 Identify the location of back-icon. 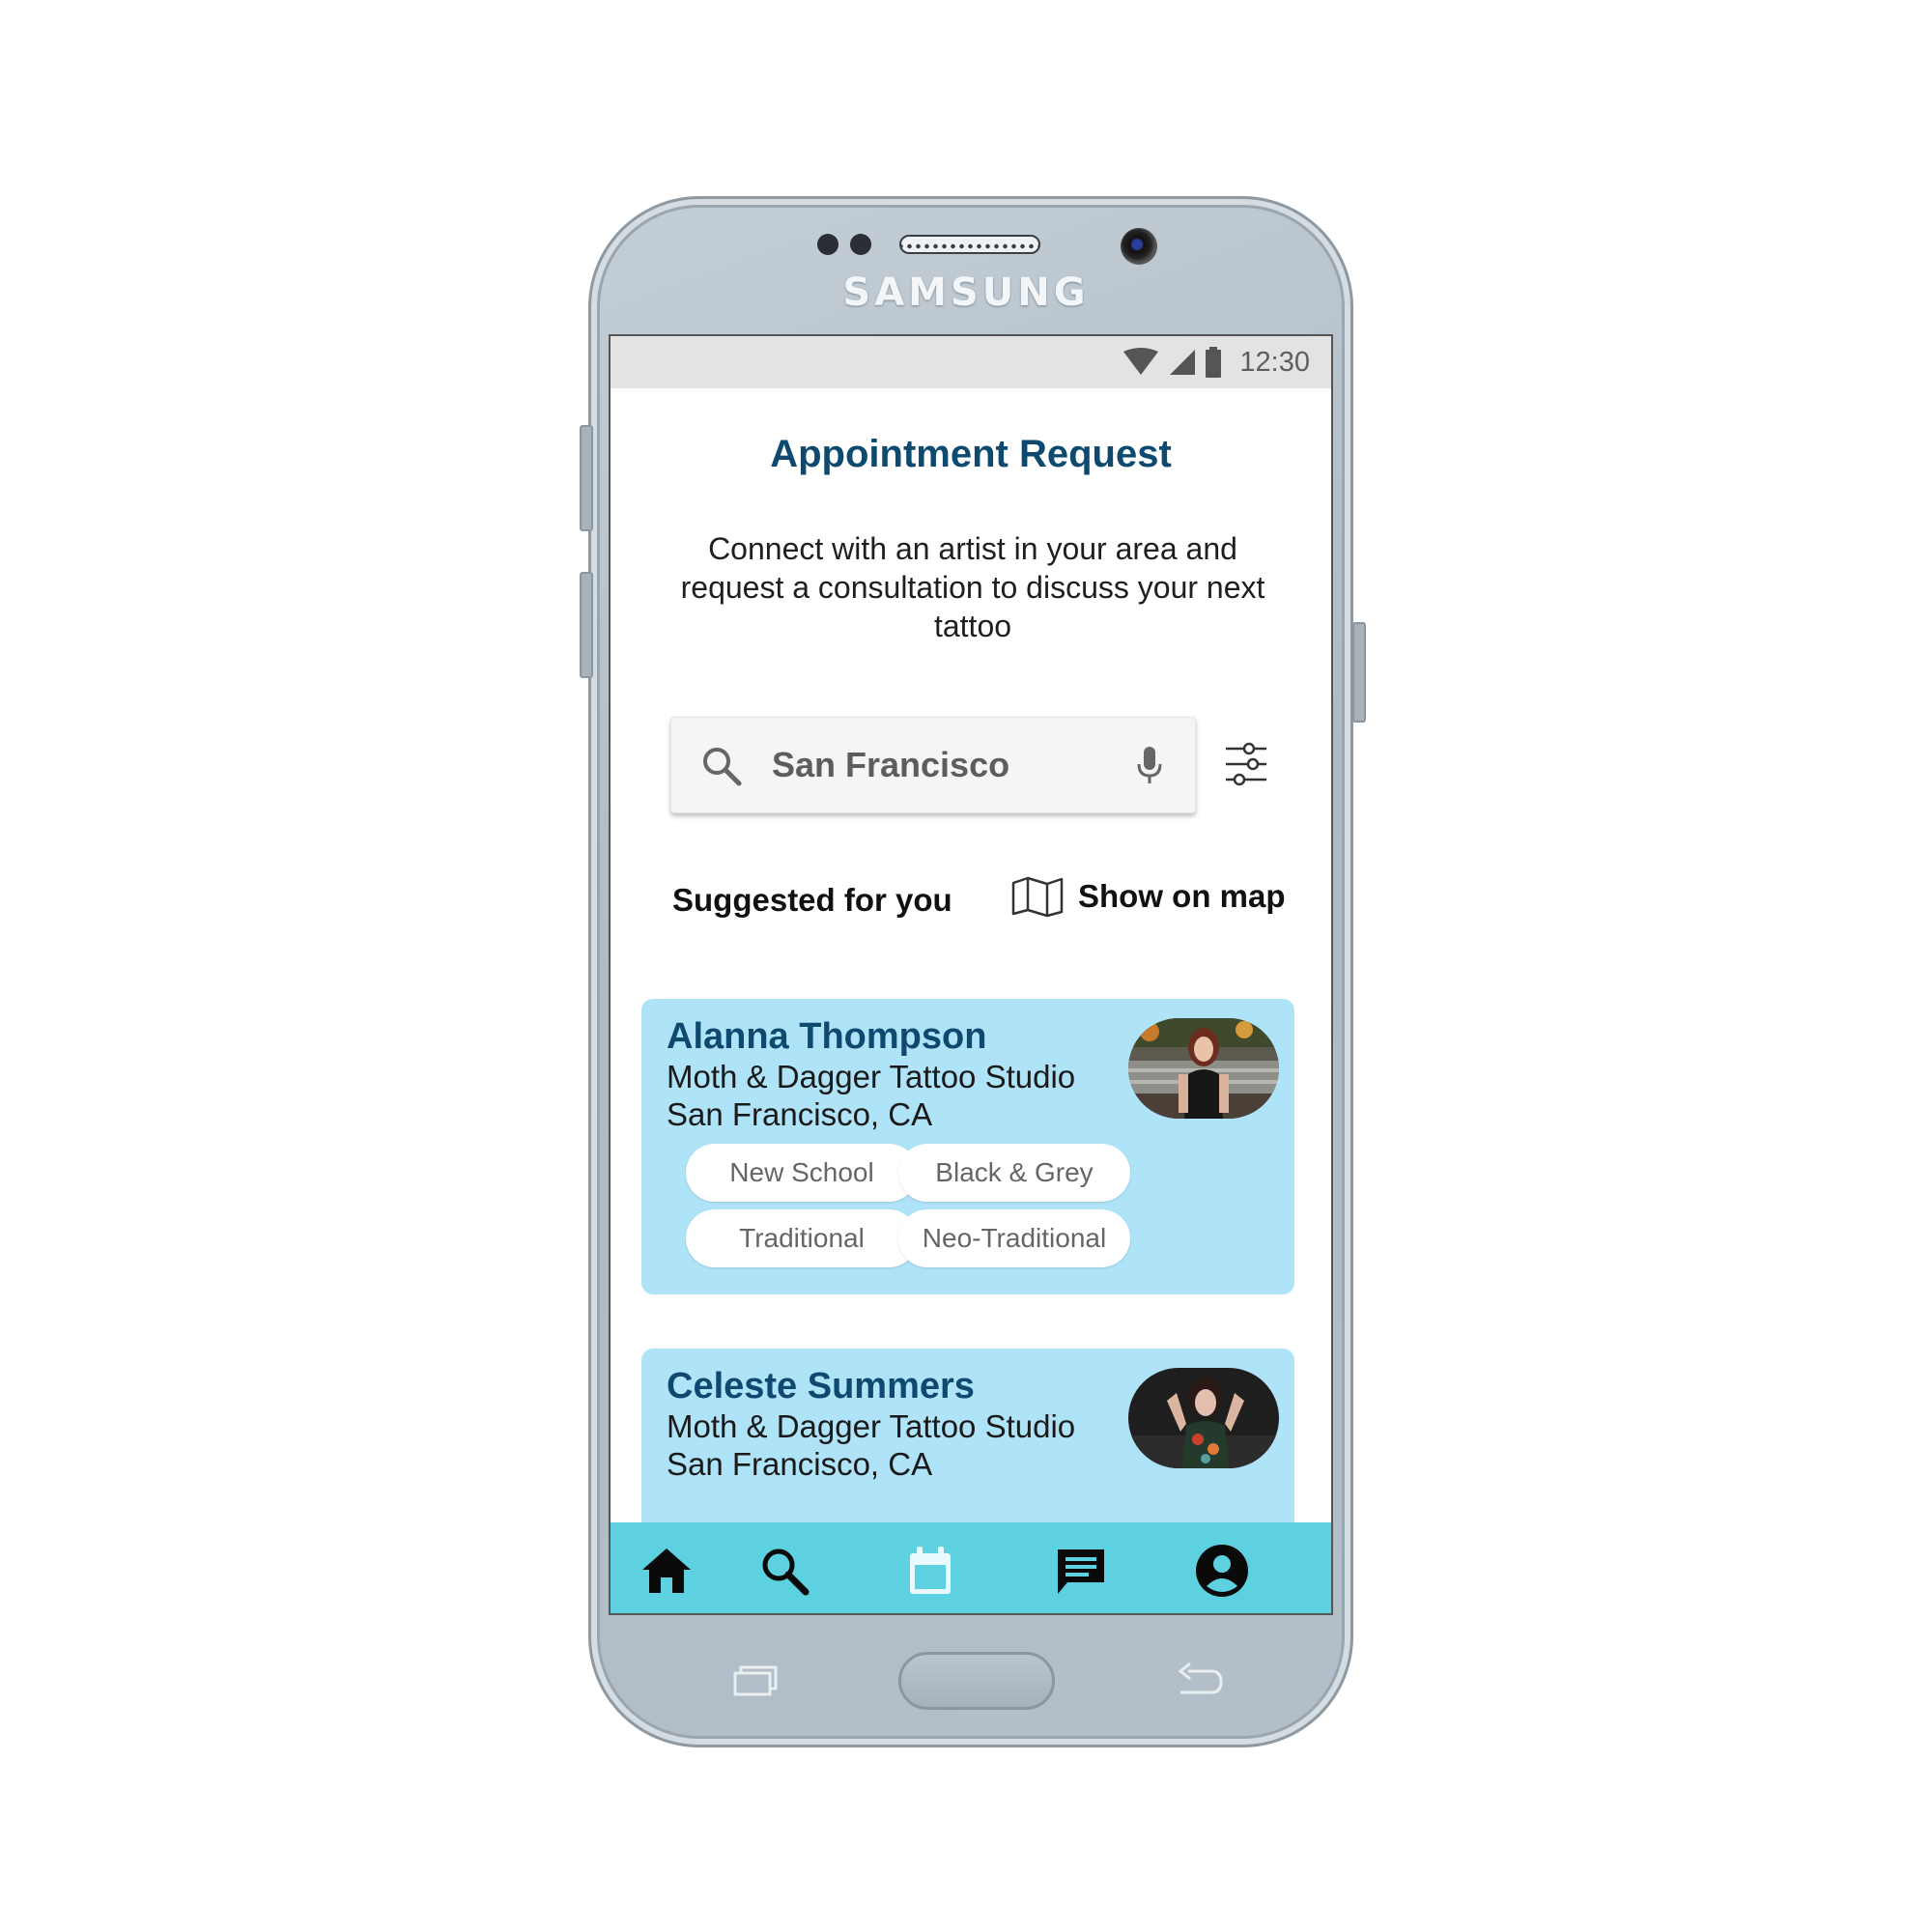
(1199, 1679).